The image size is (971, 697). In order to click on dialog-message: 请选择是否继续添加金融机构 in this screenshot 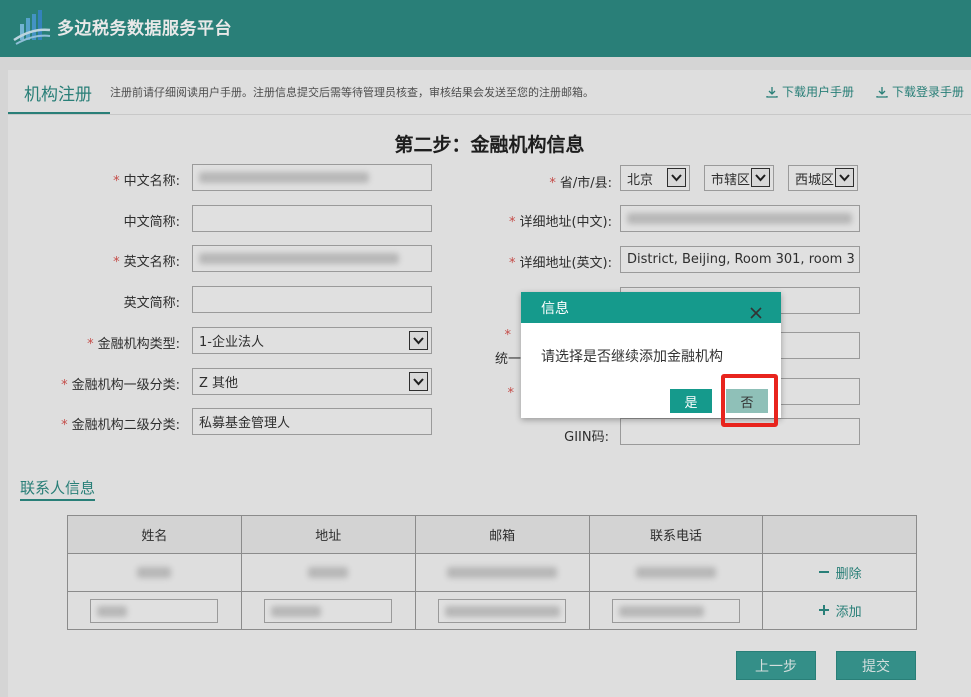, I will do `click(632, 357)`.